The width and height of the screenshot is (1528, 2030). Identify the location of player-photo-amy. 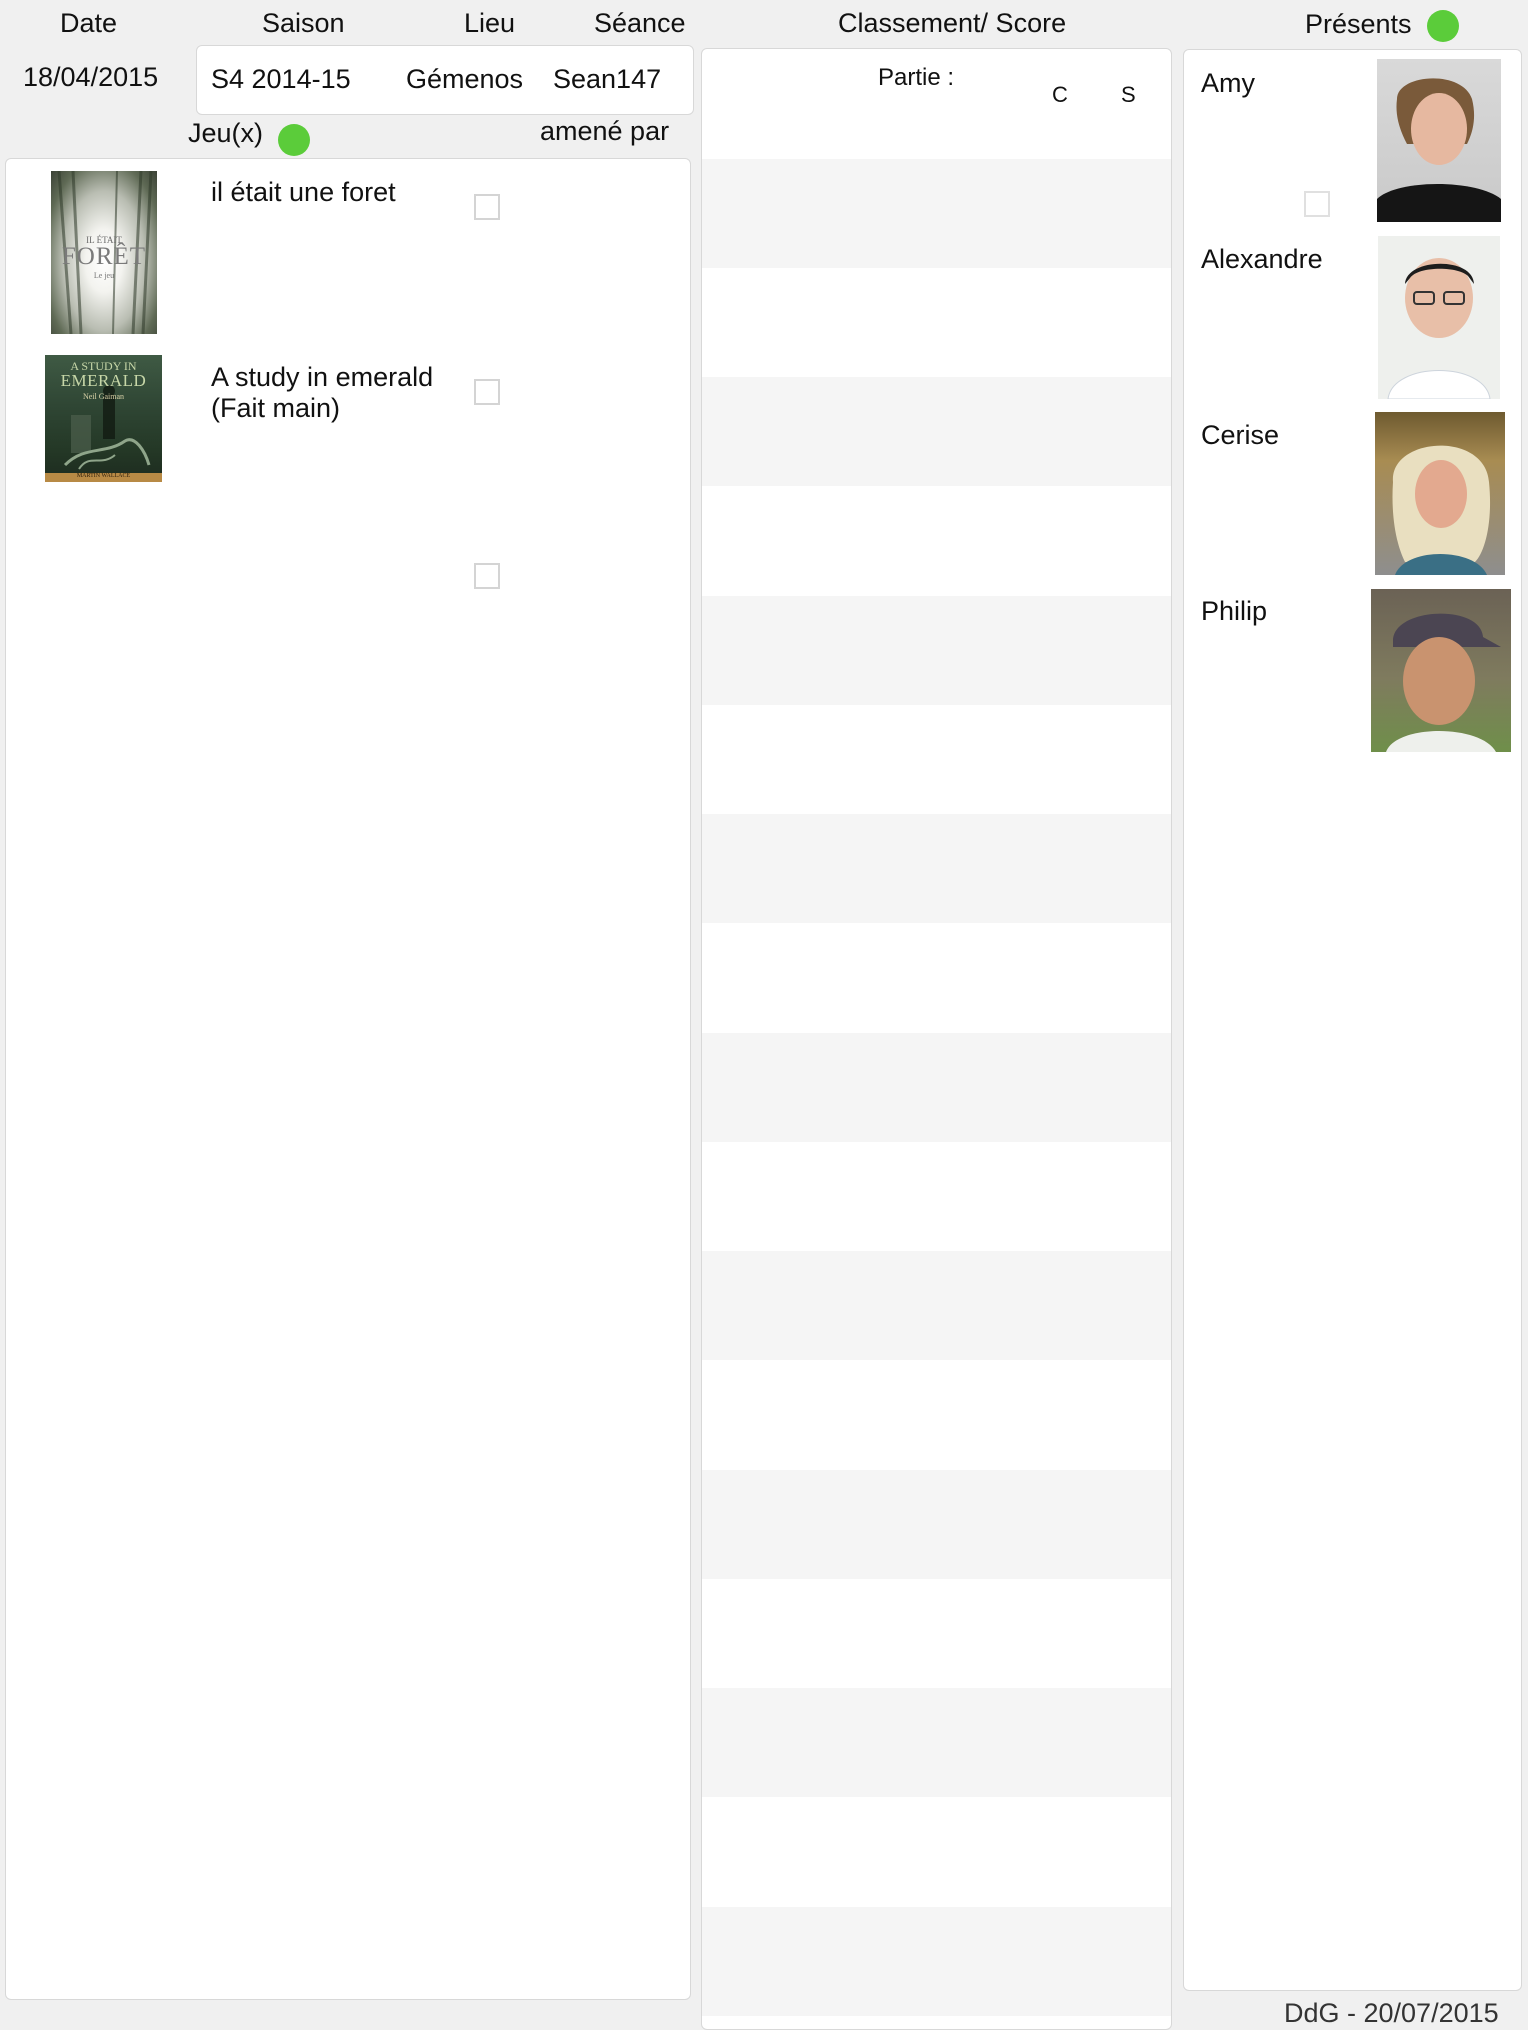
(1439, 140).